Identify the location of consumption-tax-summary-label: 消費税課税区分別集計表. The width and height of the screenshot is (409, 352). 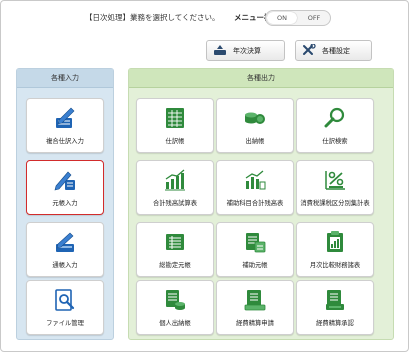
(335, 203).